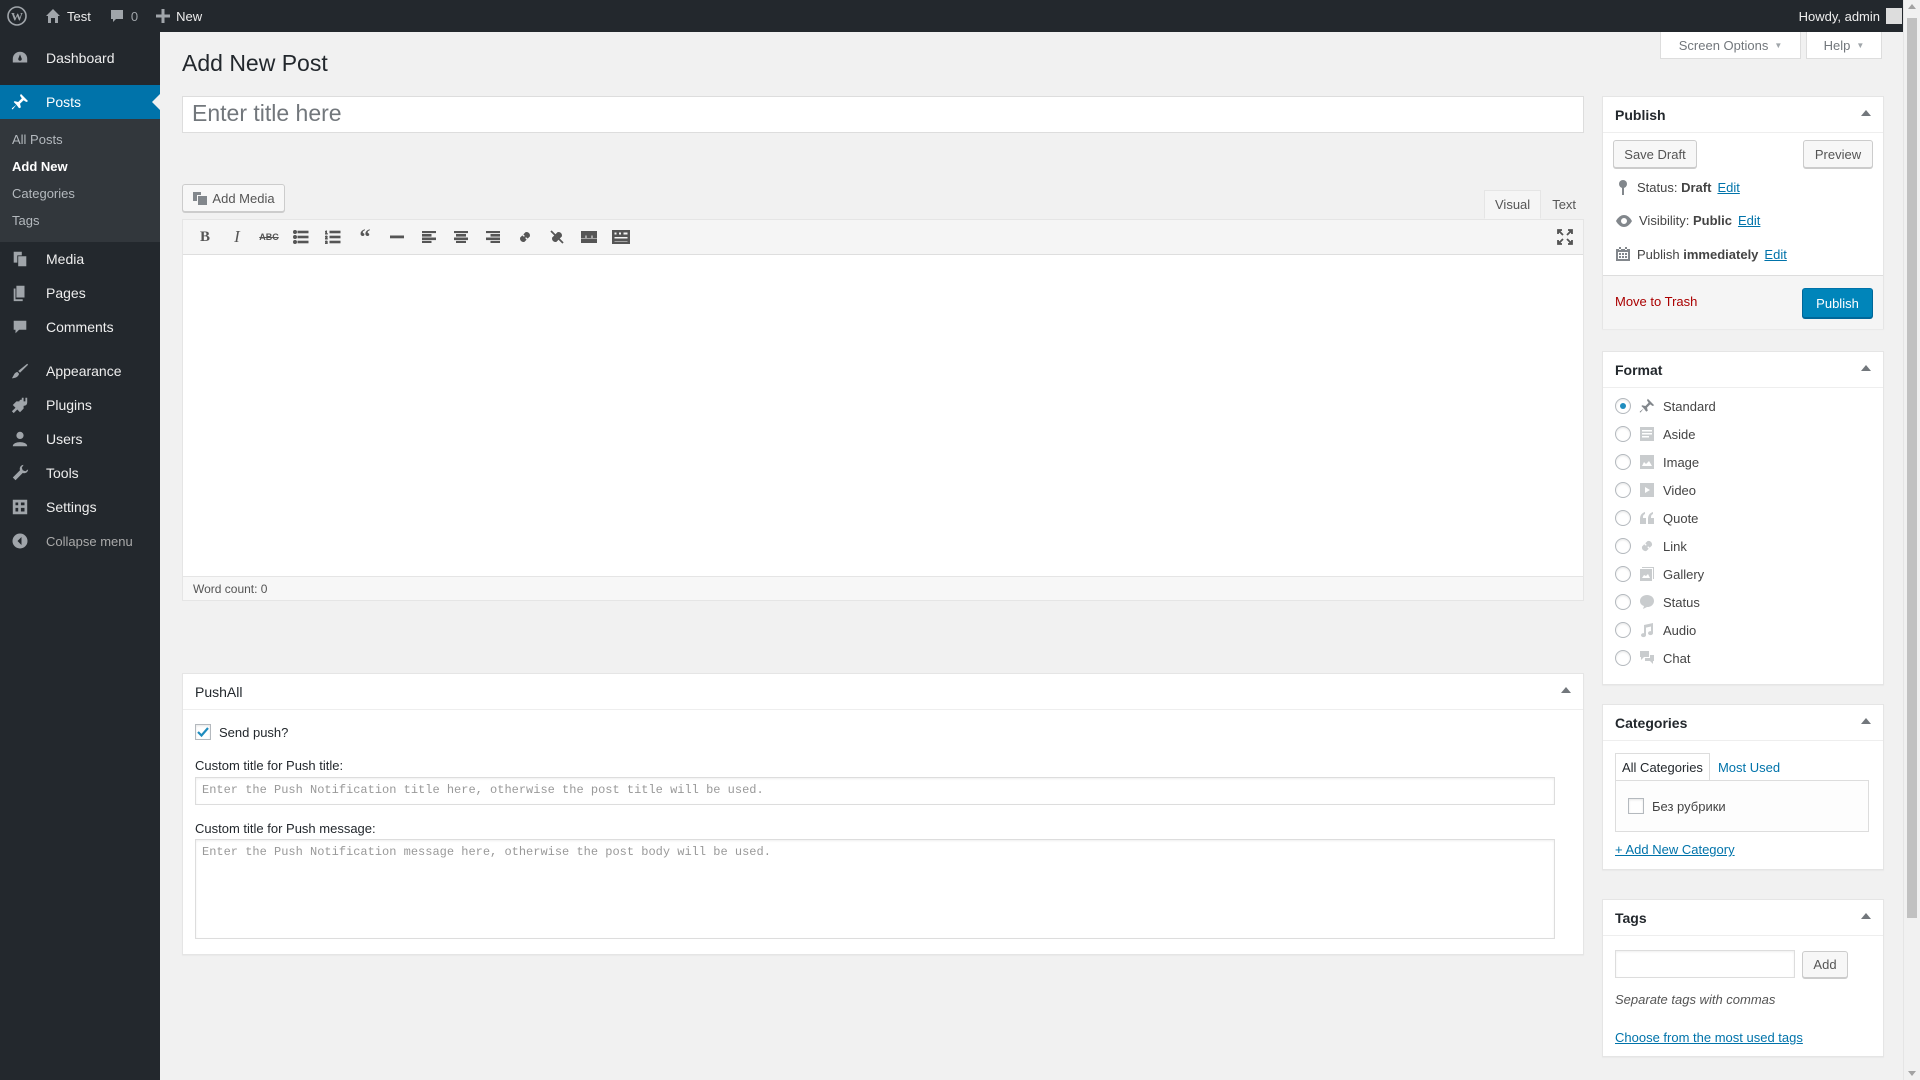 The height and width of the screenshot is (1080, 1920). What do you see at coordinates (1749, 767) in the screenshot?
I see `tab-most-used: Most Used` at bounding box center [1749, 767].